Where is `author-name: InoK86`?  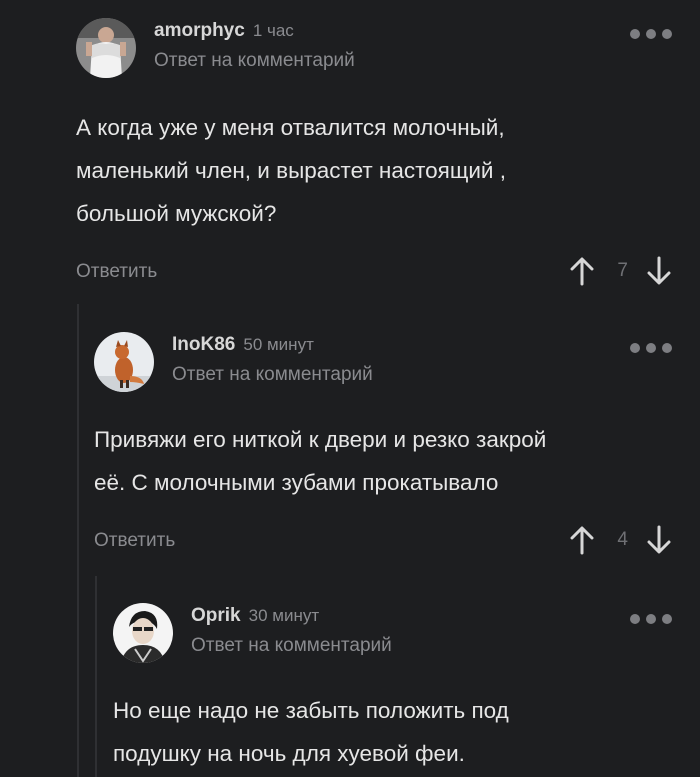
author-name: InoK86 is located at coordinates (203, 344).